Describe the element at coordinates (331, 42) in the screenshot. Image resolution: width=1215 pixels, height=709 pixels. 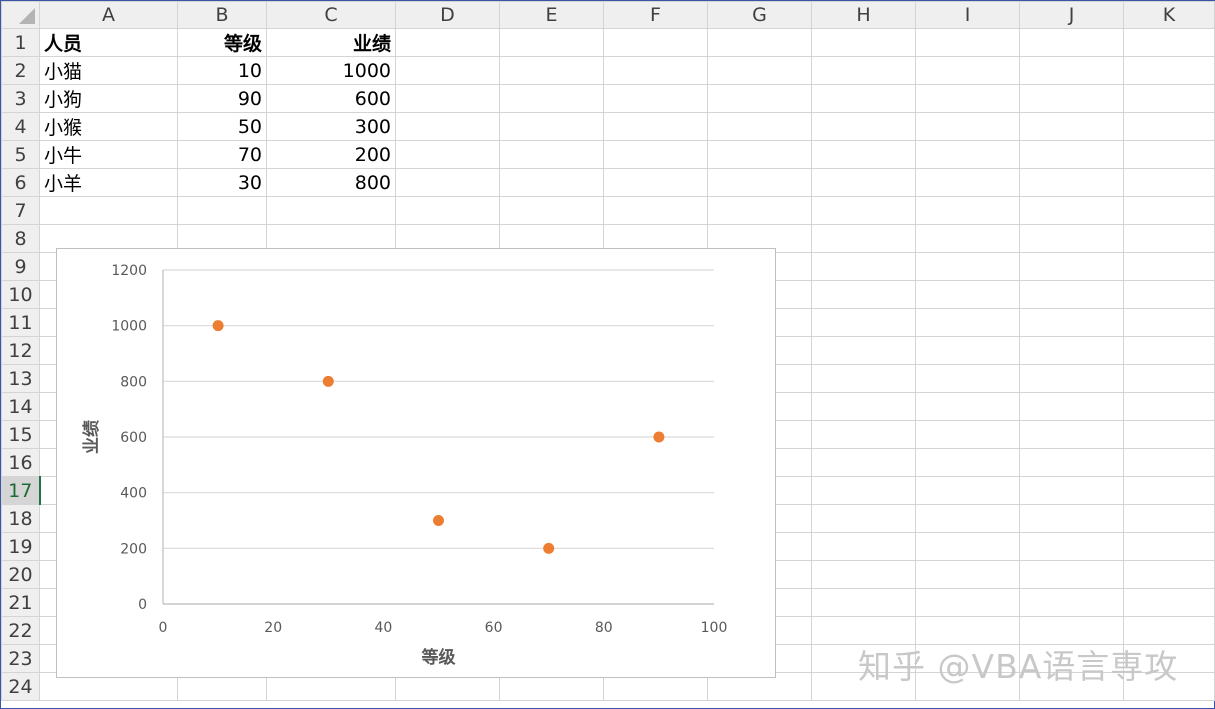
I see `cell-c1: 业绩` at that location.